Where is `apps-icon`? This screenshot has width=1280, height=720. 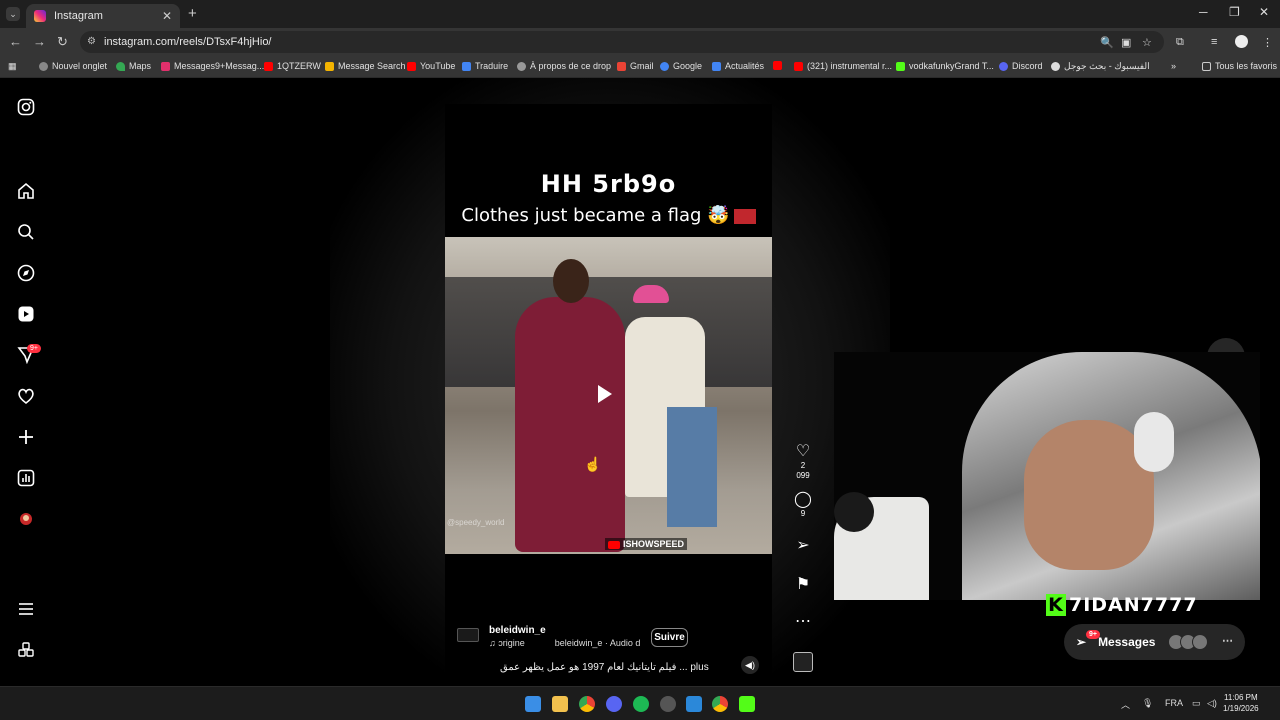 apps-icon is located at coordinates (26, 650).